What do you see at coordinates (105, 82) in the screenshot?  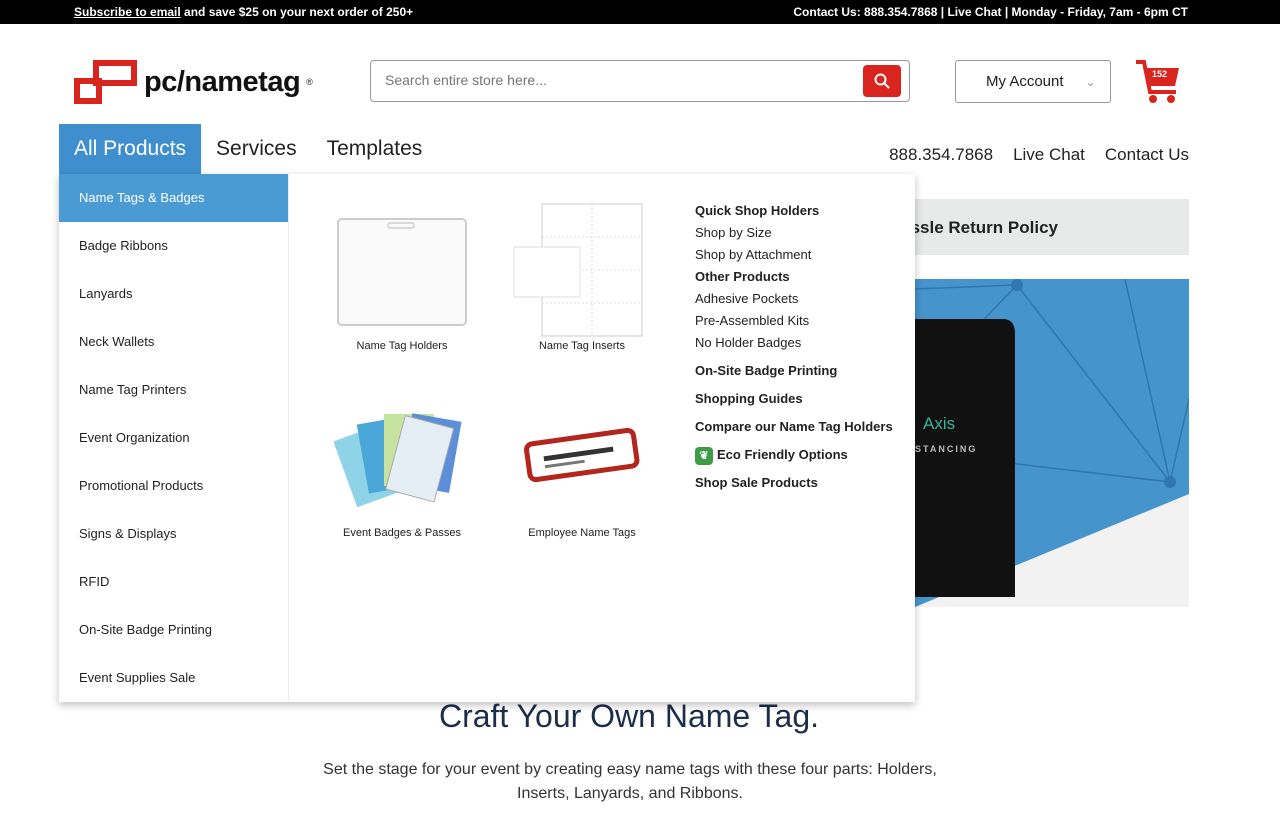 I see `logo-mark-icon` at bounding box center [105, 82].